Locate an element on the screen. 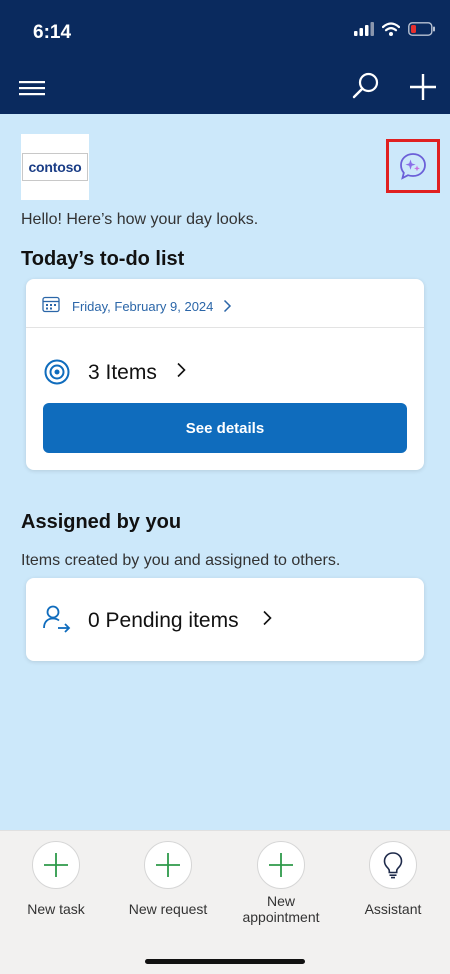  new-task-circle is located at coordinates (56, 865).